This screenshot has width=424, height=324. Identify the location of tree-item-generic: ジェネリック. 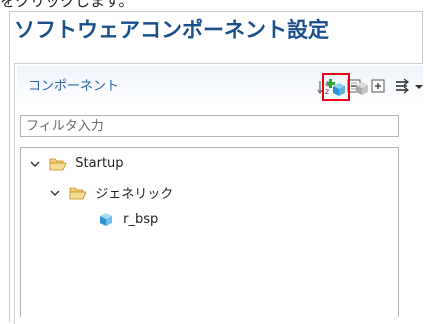
(111, 193).